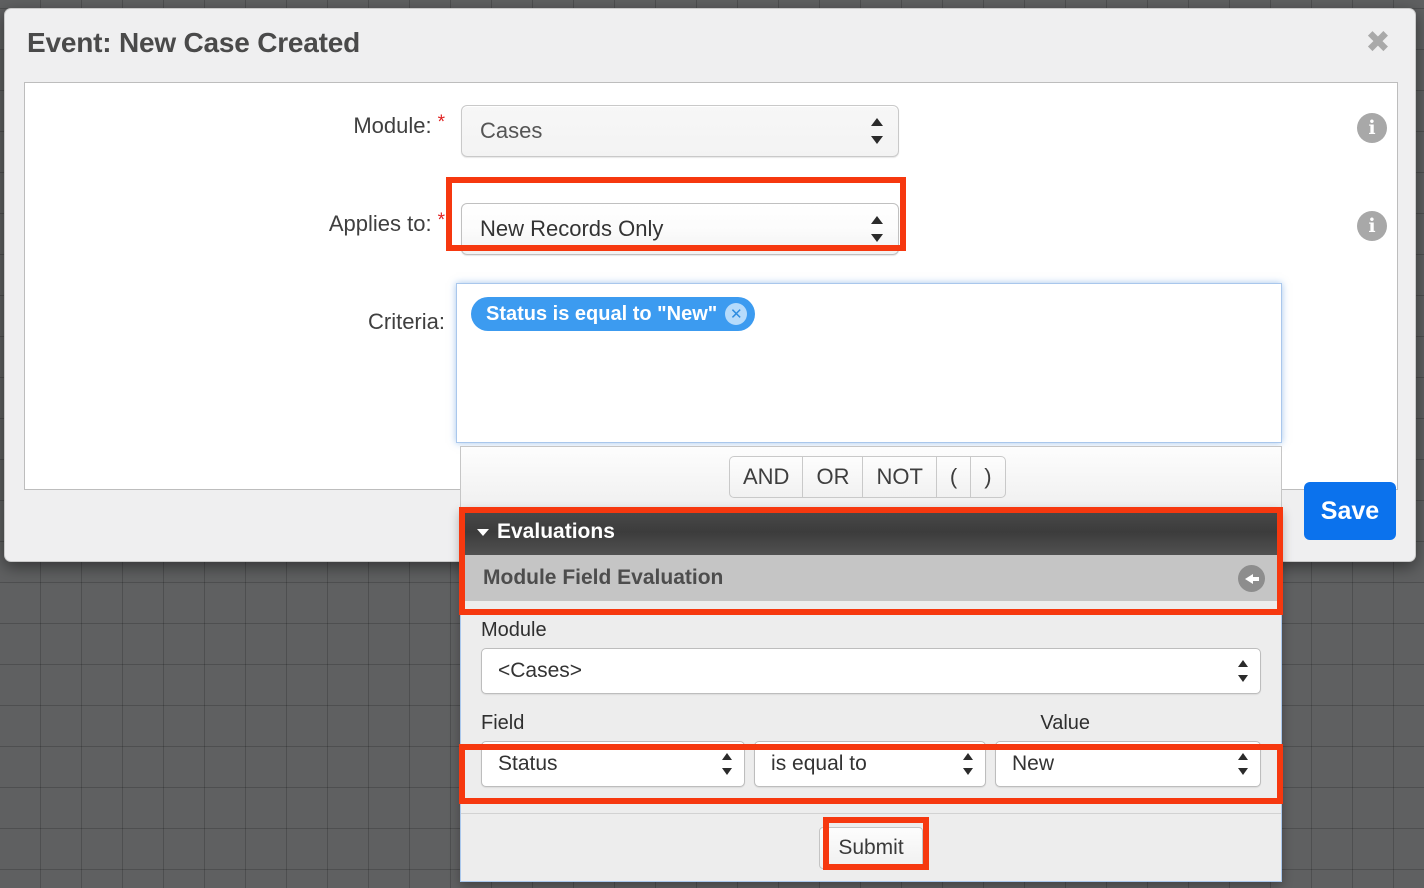 The width and height of the screenshot is (1424, 888). I want to click on caret-down-icon, so click(483, 532).